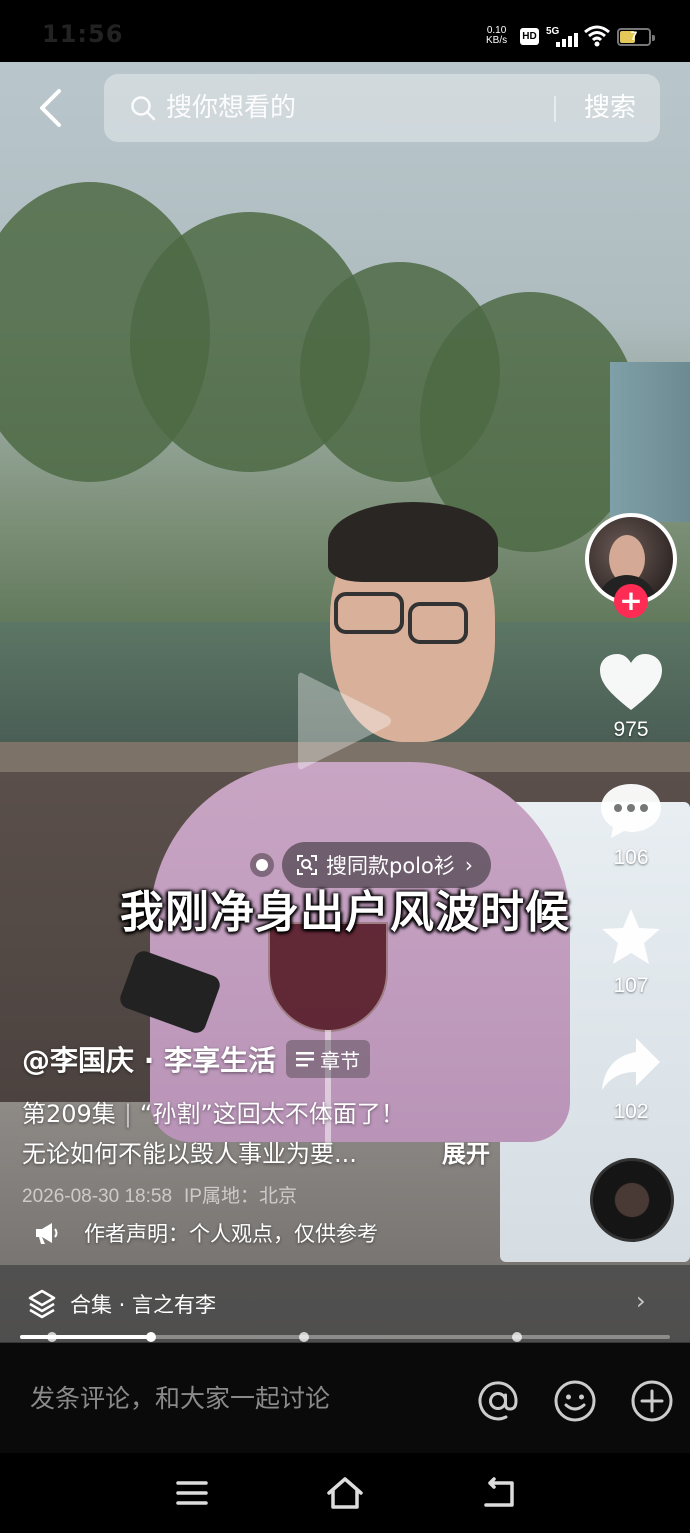  I want to click on author-disclaimer: 作者声明：个人观点，仅供参考, so click(206, 1233).